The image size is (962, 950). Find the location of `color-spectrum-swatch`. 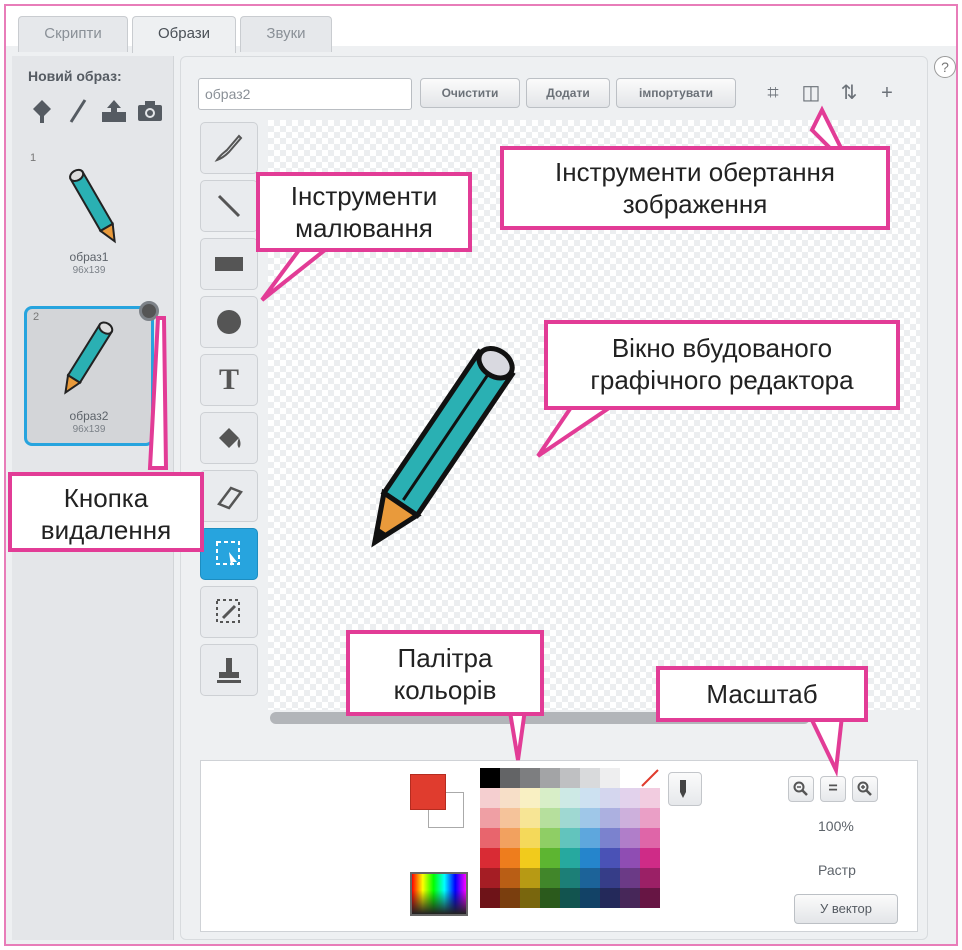

color-spectrum-swatch is located at coordinates (439, 894).